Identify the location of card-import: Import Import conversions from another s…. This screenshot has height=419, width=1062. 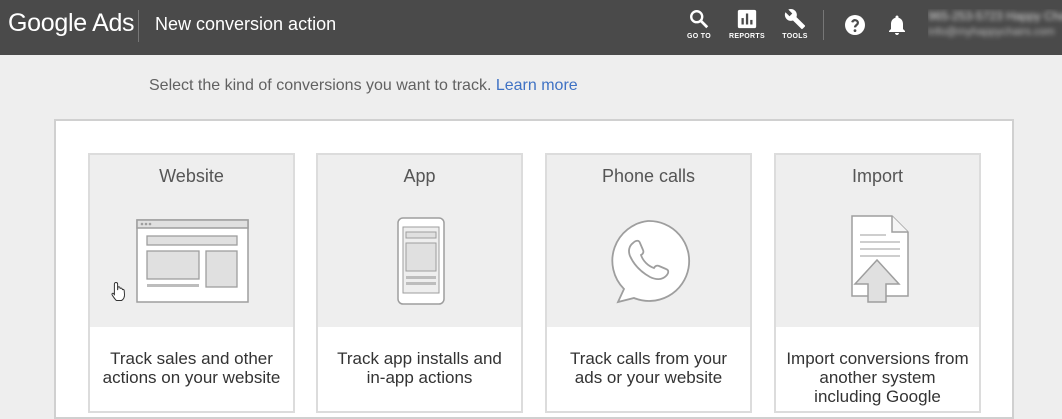
(877, 283).